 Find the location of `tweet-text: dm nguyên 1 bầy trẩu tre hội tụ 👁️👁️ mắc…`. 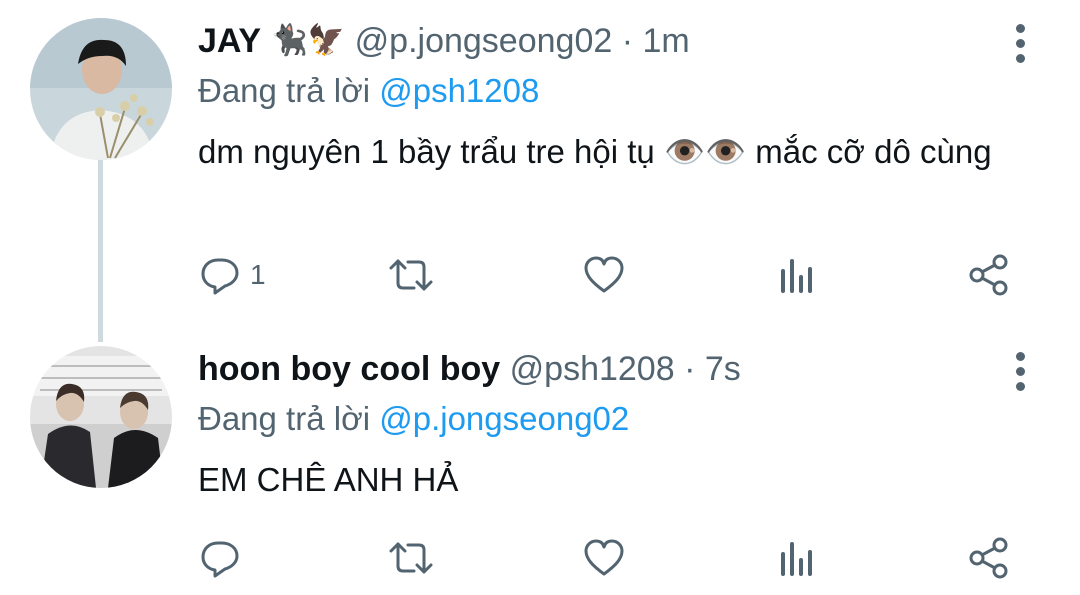

tweet-text: dm nguyên 1 bầy trẩu tre hội tụ 👁️👁️ mắc… is located at coordinates (595, 151).